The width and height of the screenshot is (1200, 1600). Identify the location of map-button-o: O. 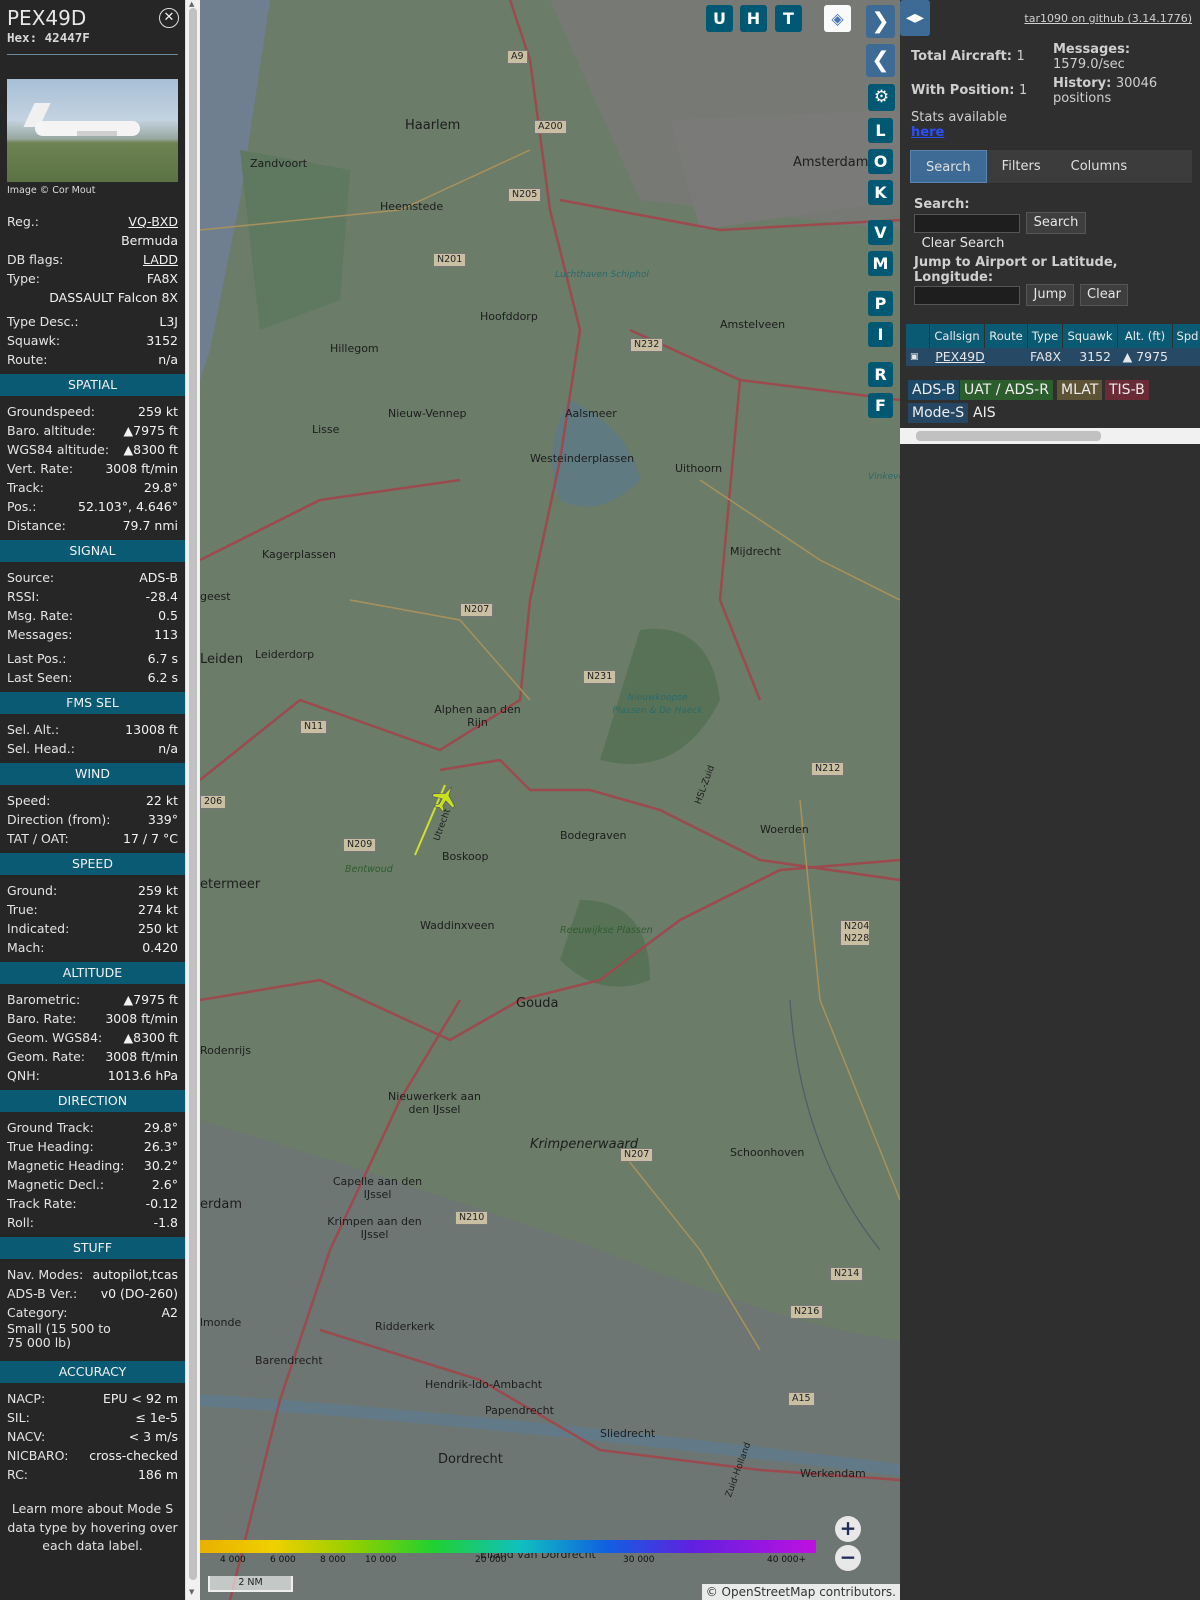
(880, 161).